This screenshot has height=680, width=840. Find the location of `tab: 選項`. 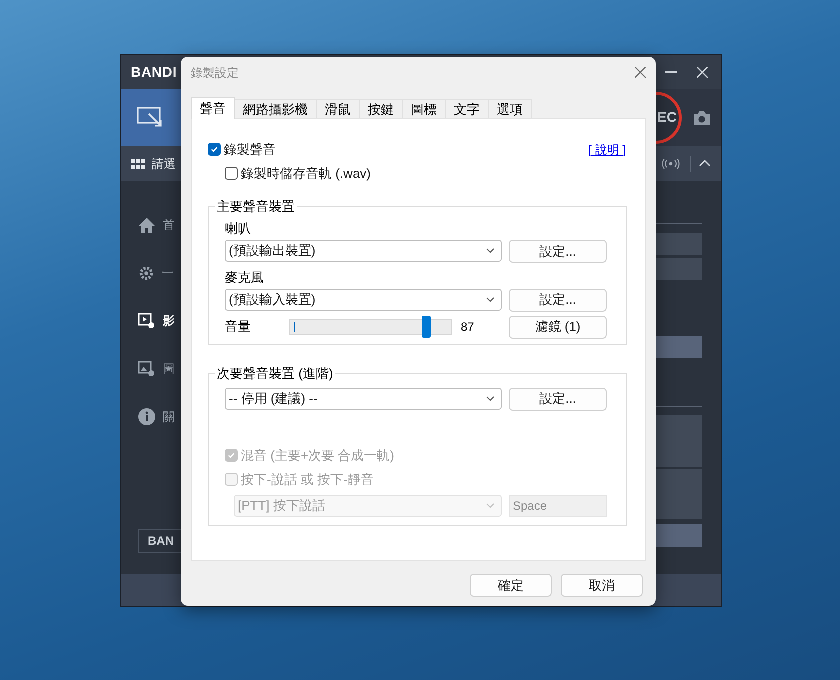

tab: 選項 is located at coordinates (510, 109).